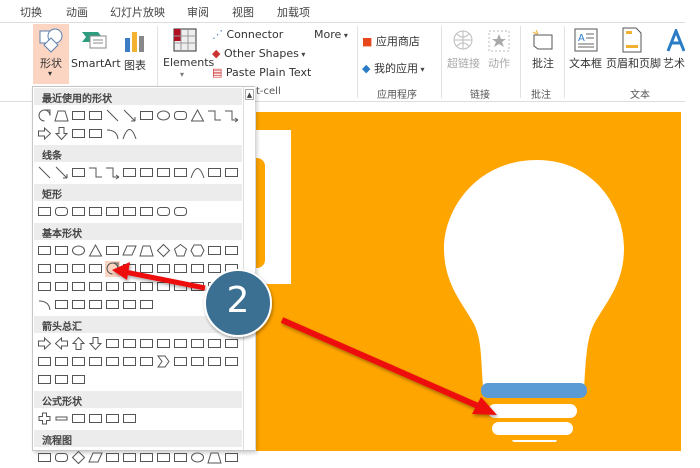 The width and height of the screenshot is (700, 468). What do you see at coordinates (180, 362) in the screenshot?
I see `right-arrow-callout-shape-icon` at bounding box center [180, 362].